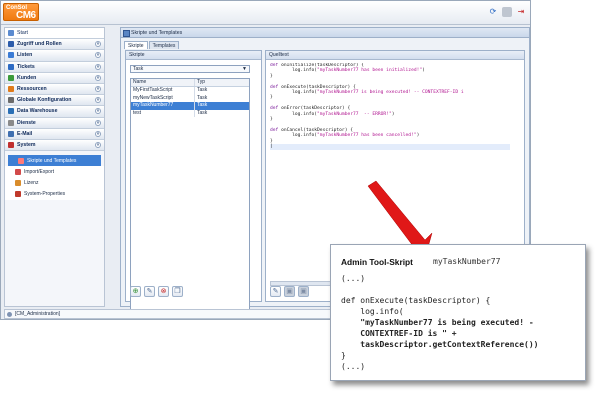 Image resolution: width=600 pixels, height=400 pixels. I want to click on sidebar-subitem-system-properties: System-Properties, so click(54, 194).